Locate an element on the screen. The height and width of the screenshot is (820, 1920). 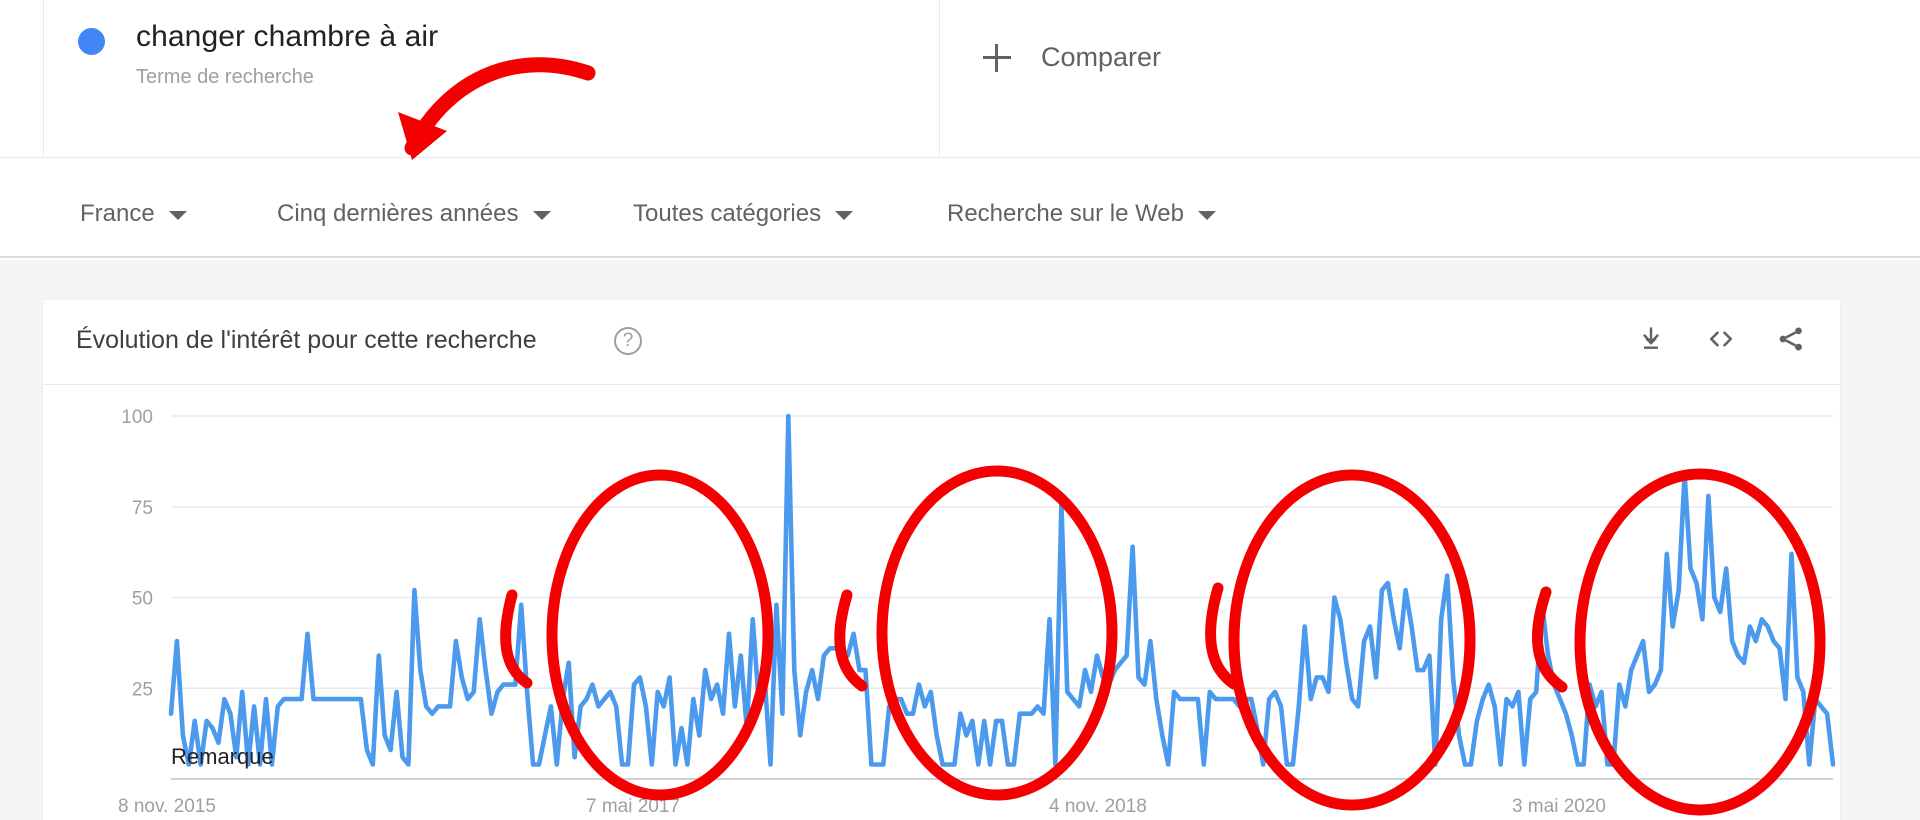
chart-actions is located at coordinates (1721, 339).